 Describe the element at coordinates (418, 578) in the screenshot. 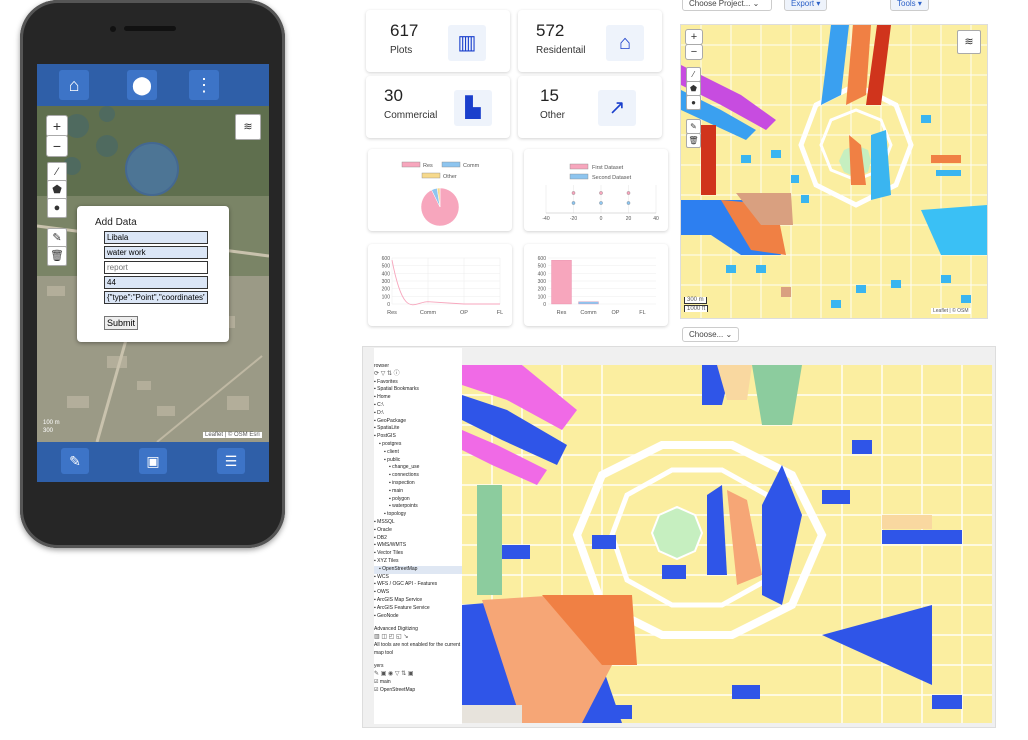

I see `browser-tree-item: ▪ WCS` at that location.